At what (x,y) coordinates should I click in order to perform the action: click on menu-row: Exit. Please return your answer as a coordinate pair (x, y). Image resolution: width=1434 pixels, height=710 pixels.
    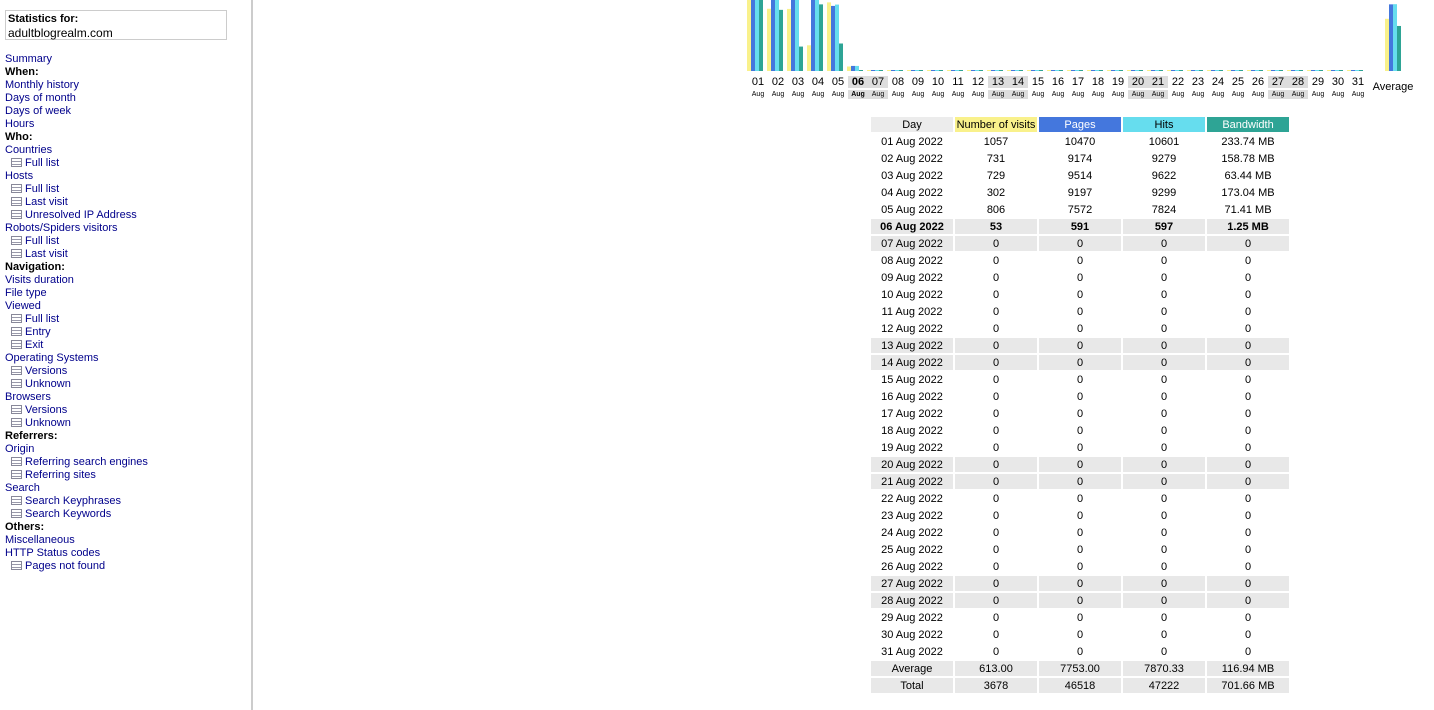
    Looking at the image, I should click on (76, 345).